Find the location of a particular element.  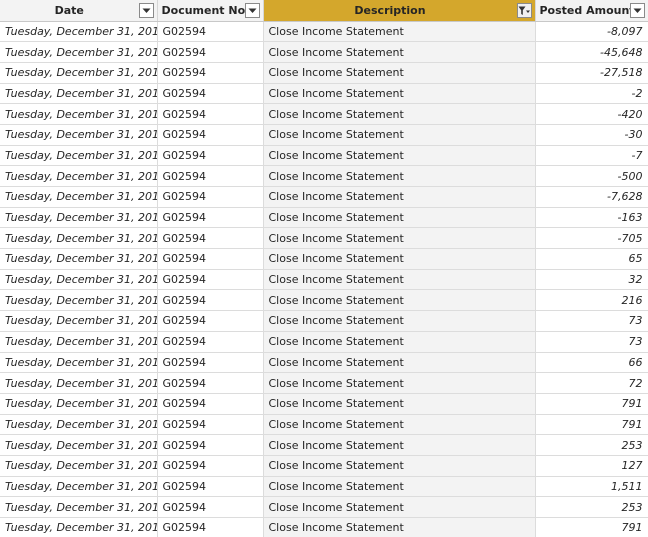

cell-posted-amount: -45,648 is located at coordinates (591, 52).